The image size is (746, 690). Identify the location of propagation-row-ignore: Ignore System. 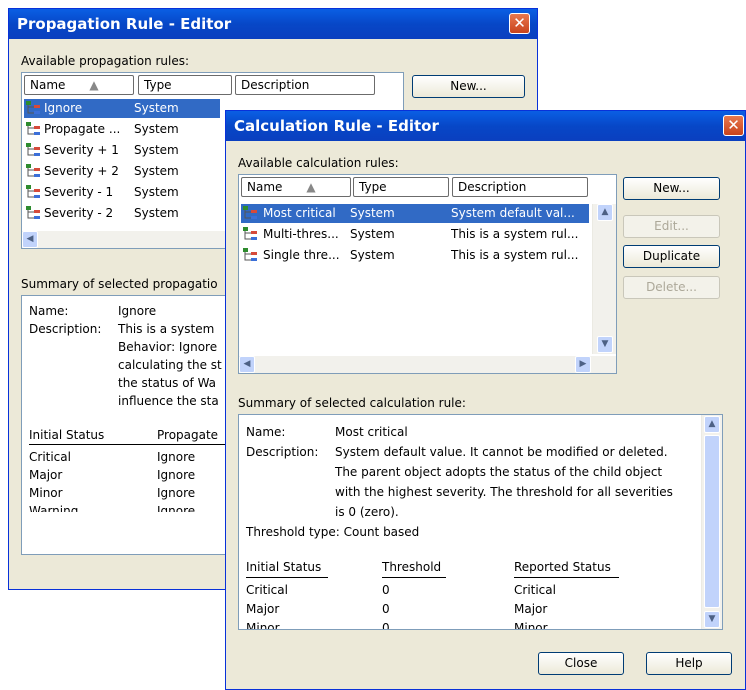
(122, 108).